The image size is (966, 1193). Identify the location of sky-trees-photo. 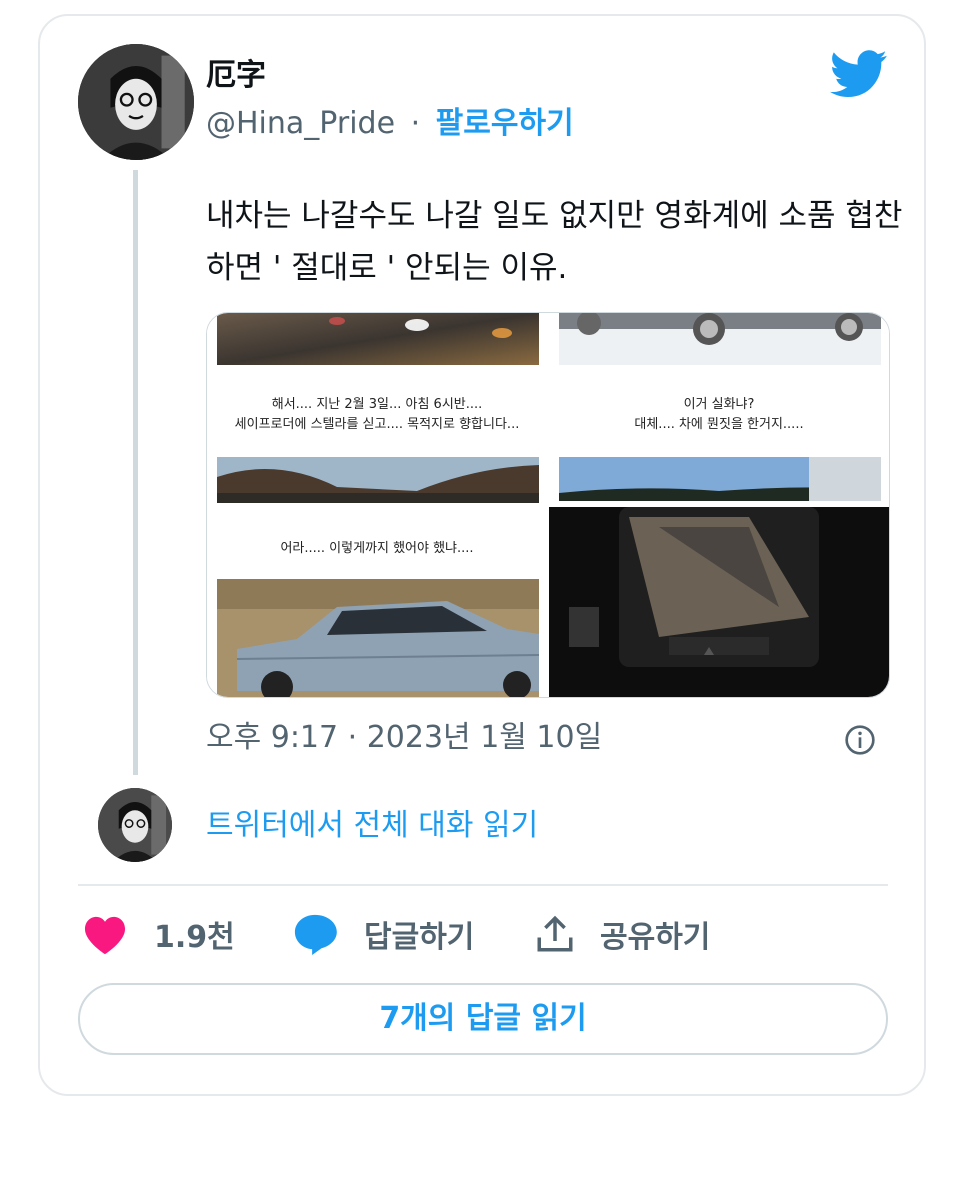
(720, 479).